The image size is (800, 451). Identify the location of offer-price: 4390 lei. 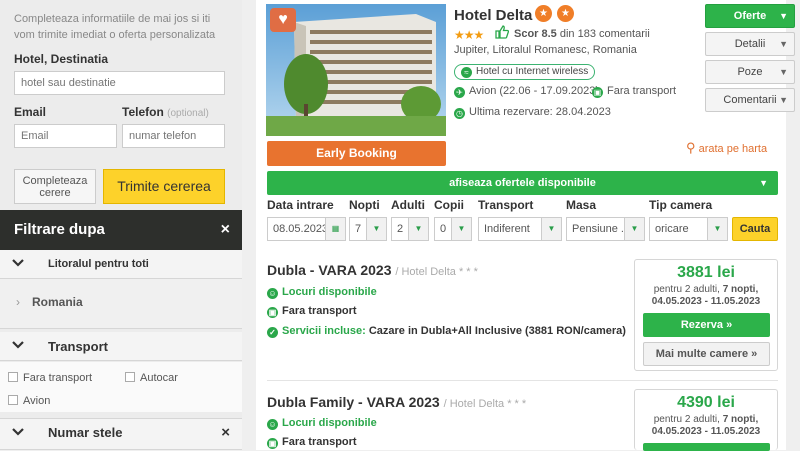
(706, 402).